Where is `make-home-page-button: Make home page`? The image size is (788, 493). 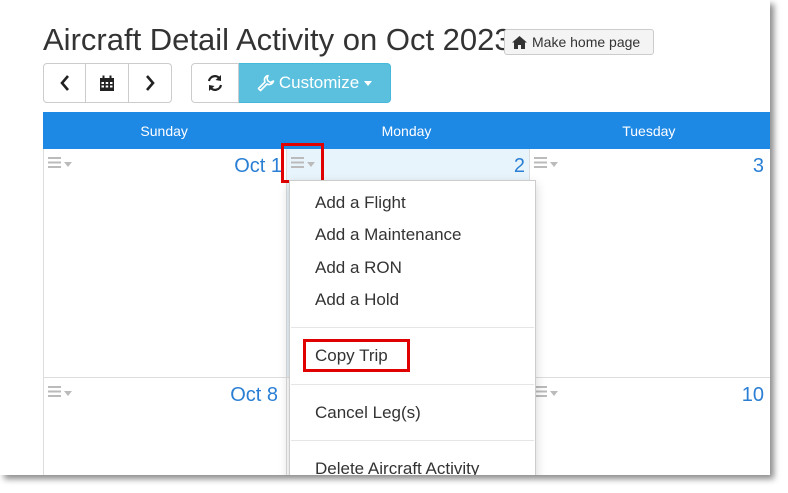
make-home-page-button: Make home page is located at coordinates (579, 42).